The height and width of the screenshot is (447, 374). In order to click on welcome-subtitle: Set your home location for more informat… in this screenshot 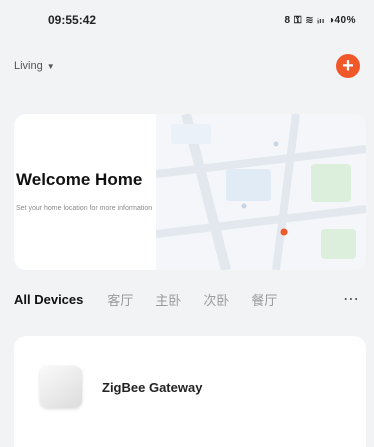, I will do `click(84, 208)`.